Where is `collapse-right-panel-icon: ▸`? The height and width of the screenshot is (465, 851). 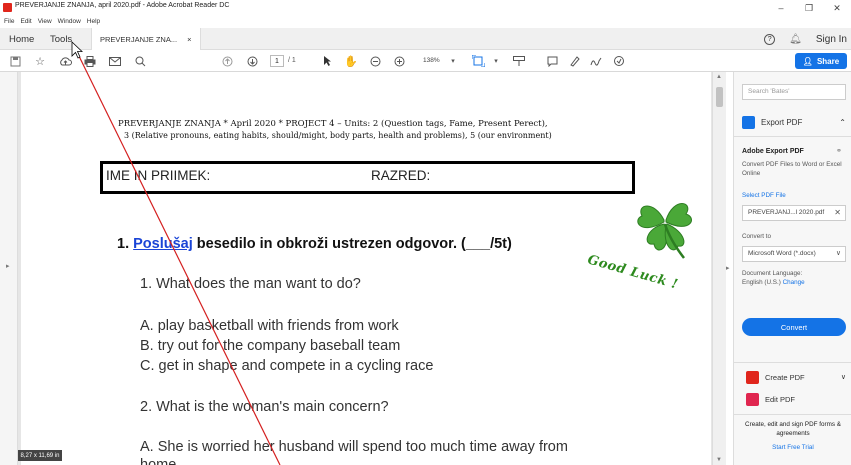
collapse-right-panel-icon: ▸ is located at coordinates (728, 268).